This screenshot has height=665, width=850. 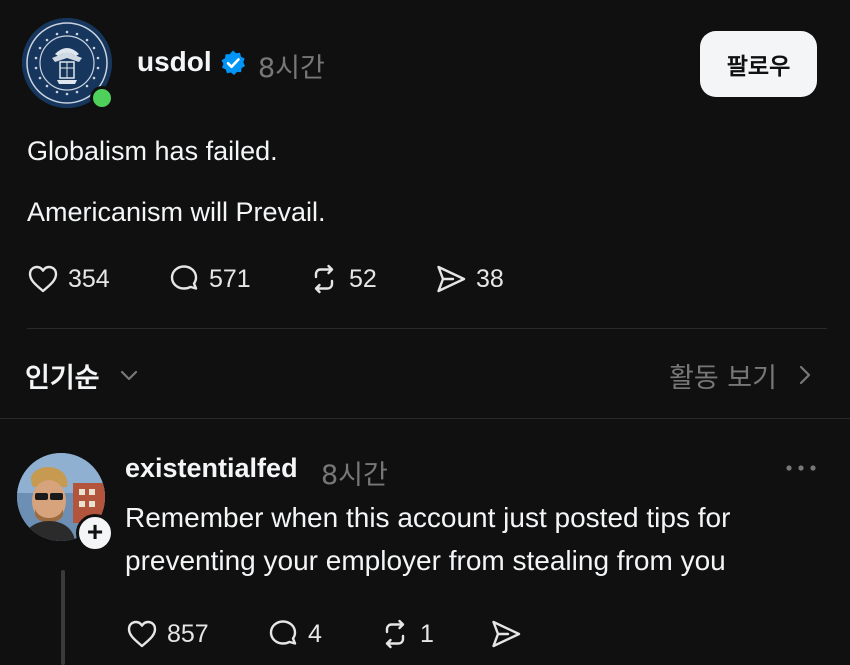 What do you see at coordinates (427, 633) in the screenshot?
I see `reply-repost-count: 1` at bounding box center [427, 633].